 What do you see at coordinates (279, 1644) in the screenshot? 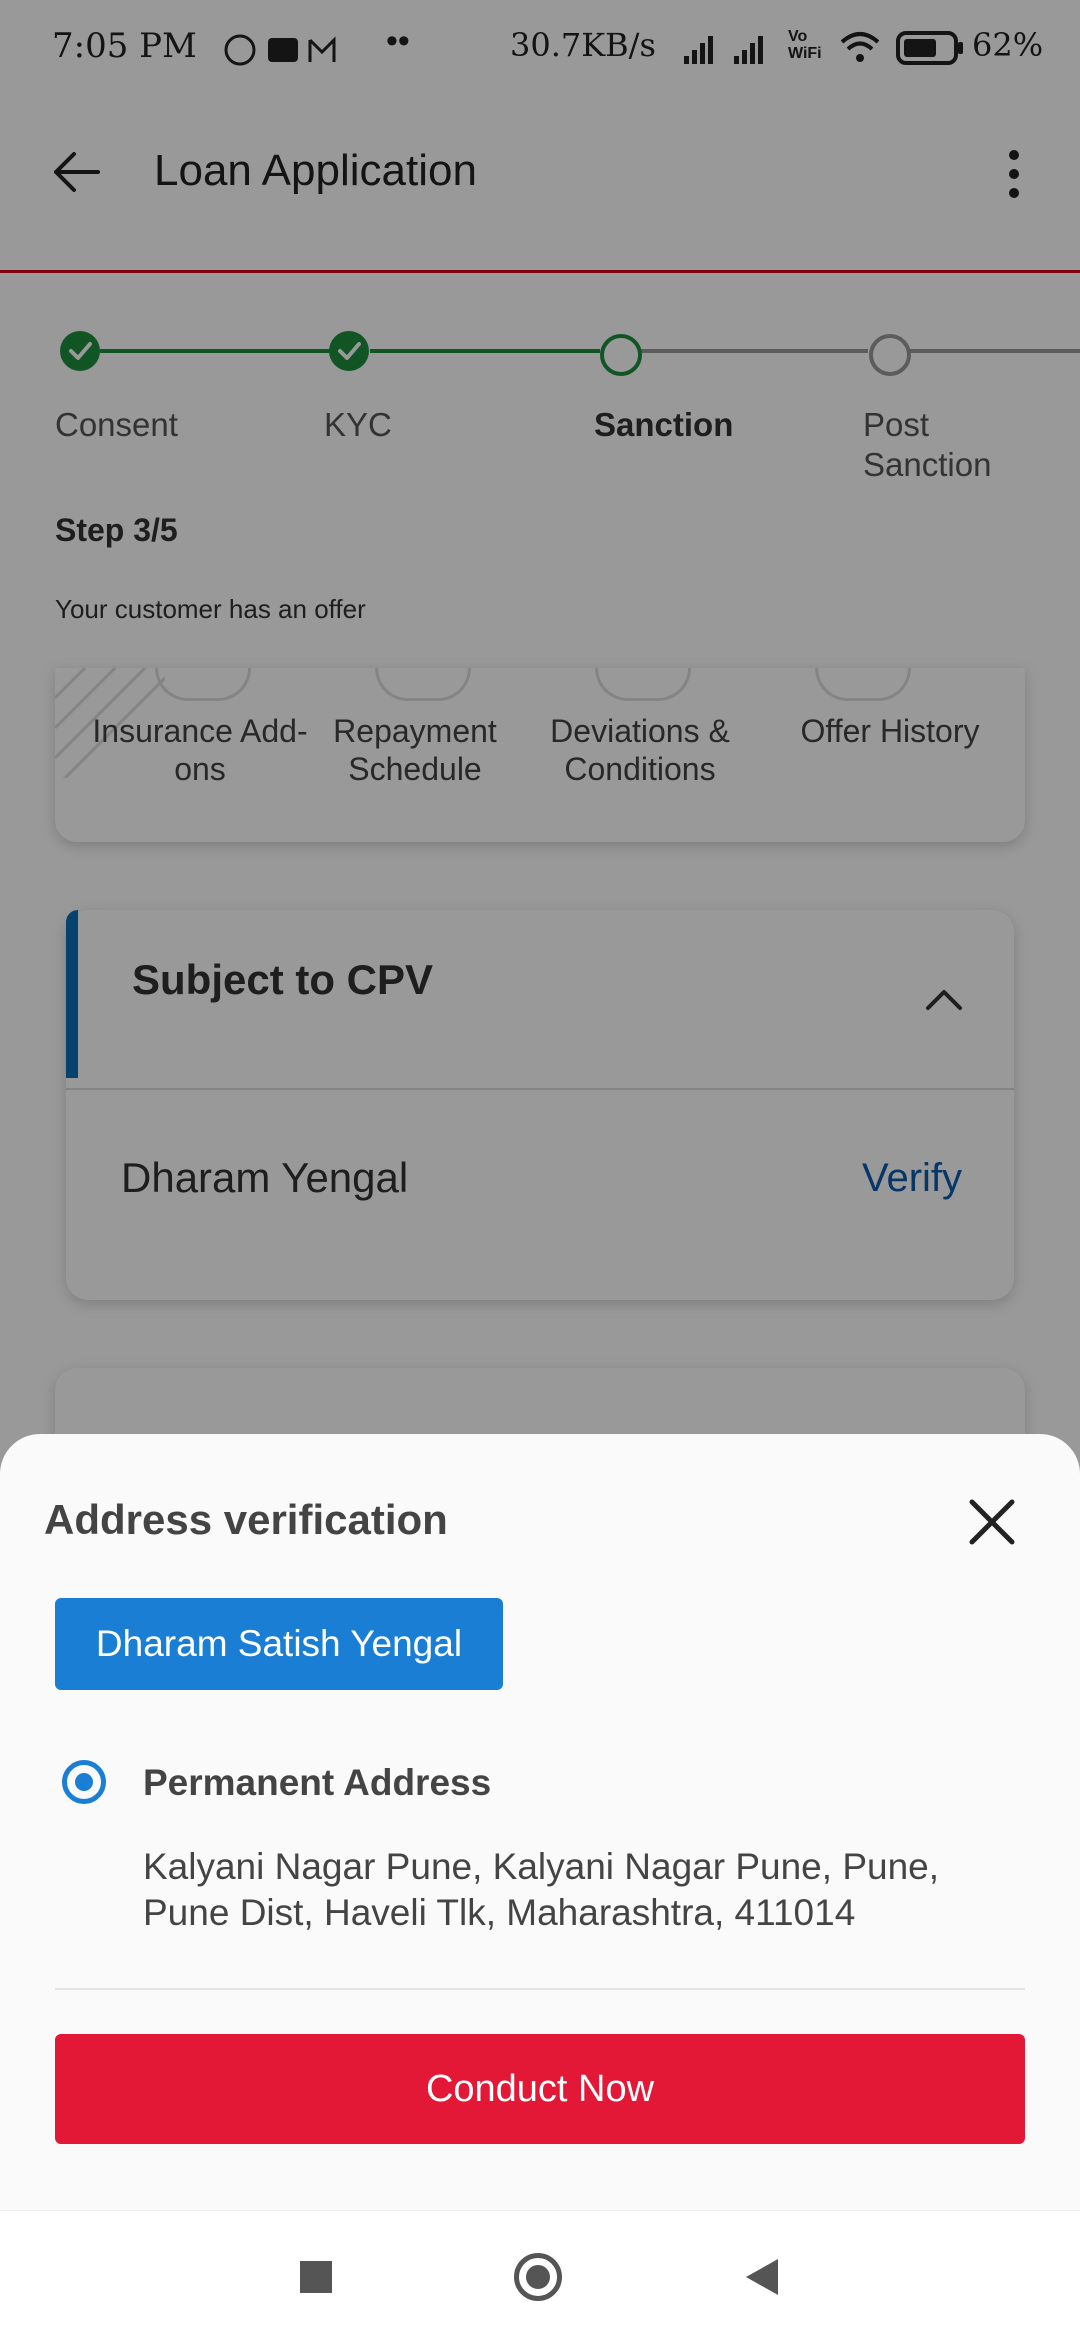
I see `applicant-chip: Dharam Satish Yengal` at bounding box center [279, 1644].